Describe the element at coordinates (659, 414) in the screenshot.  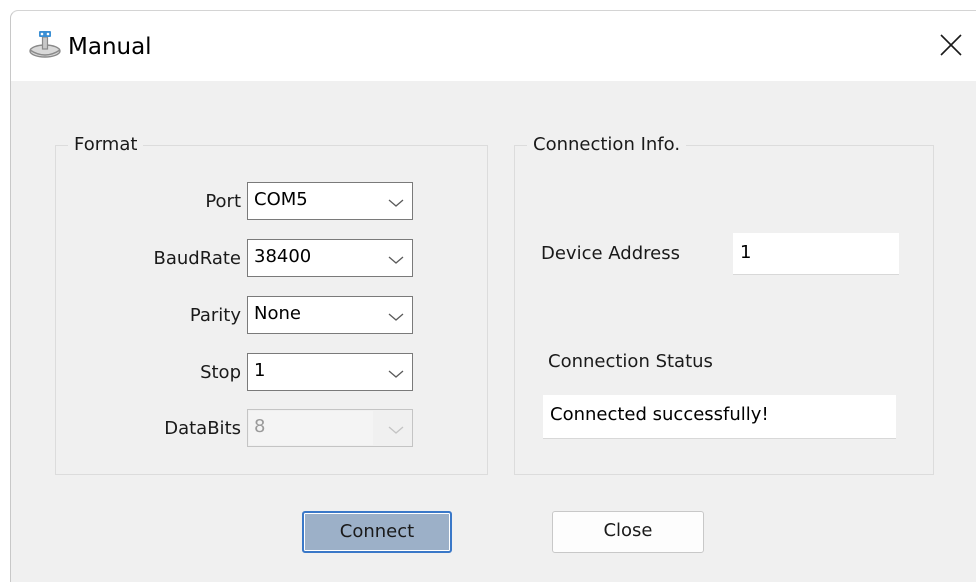
I see `connection-status-value: Connected successfully!` at that location.